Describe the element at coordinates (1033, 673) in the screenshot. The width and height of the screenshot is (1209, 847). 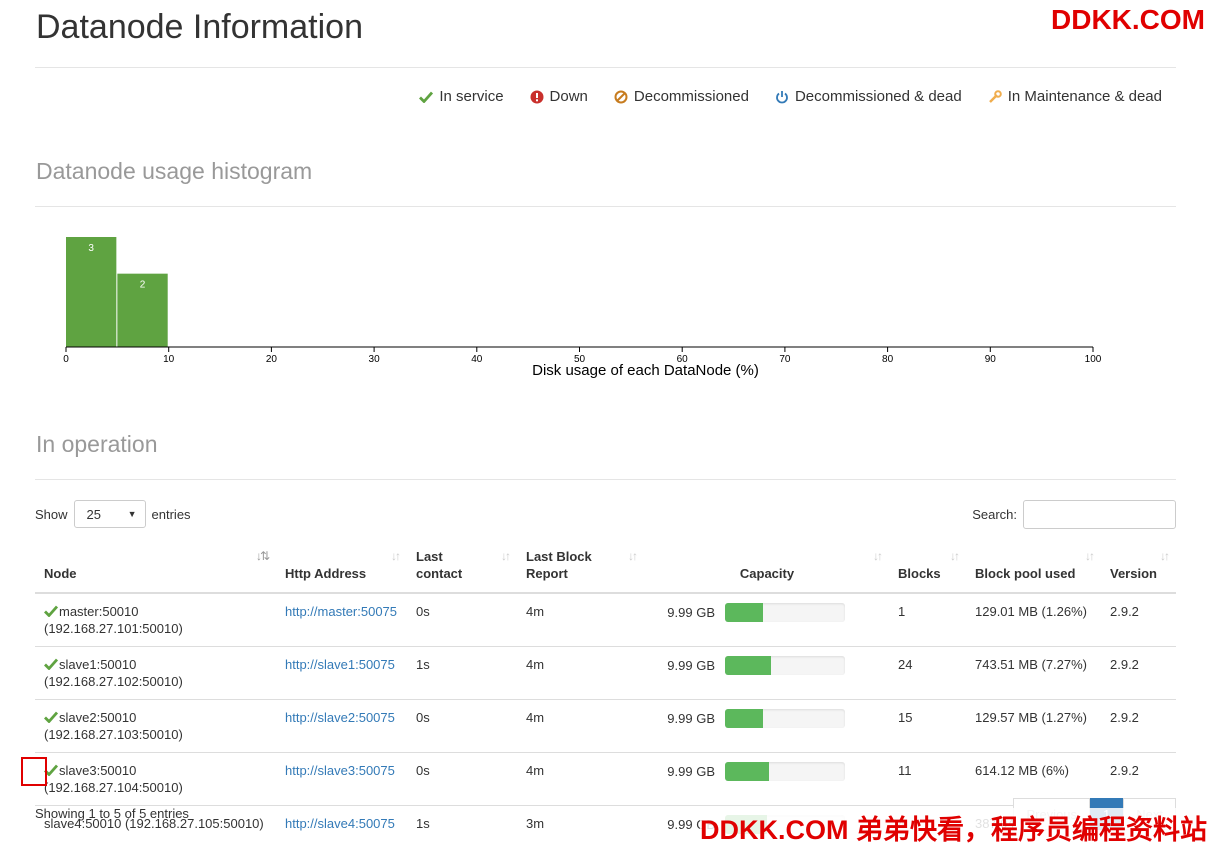
I see `block-pool-cell: 743.51 MB (7.27%)` at that location.